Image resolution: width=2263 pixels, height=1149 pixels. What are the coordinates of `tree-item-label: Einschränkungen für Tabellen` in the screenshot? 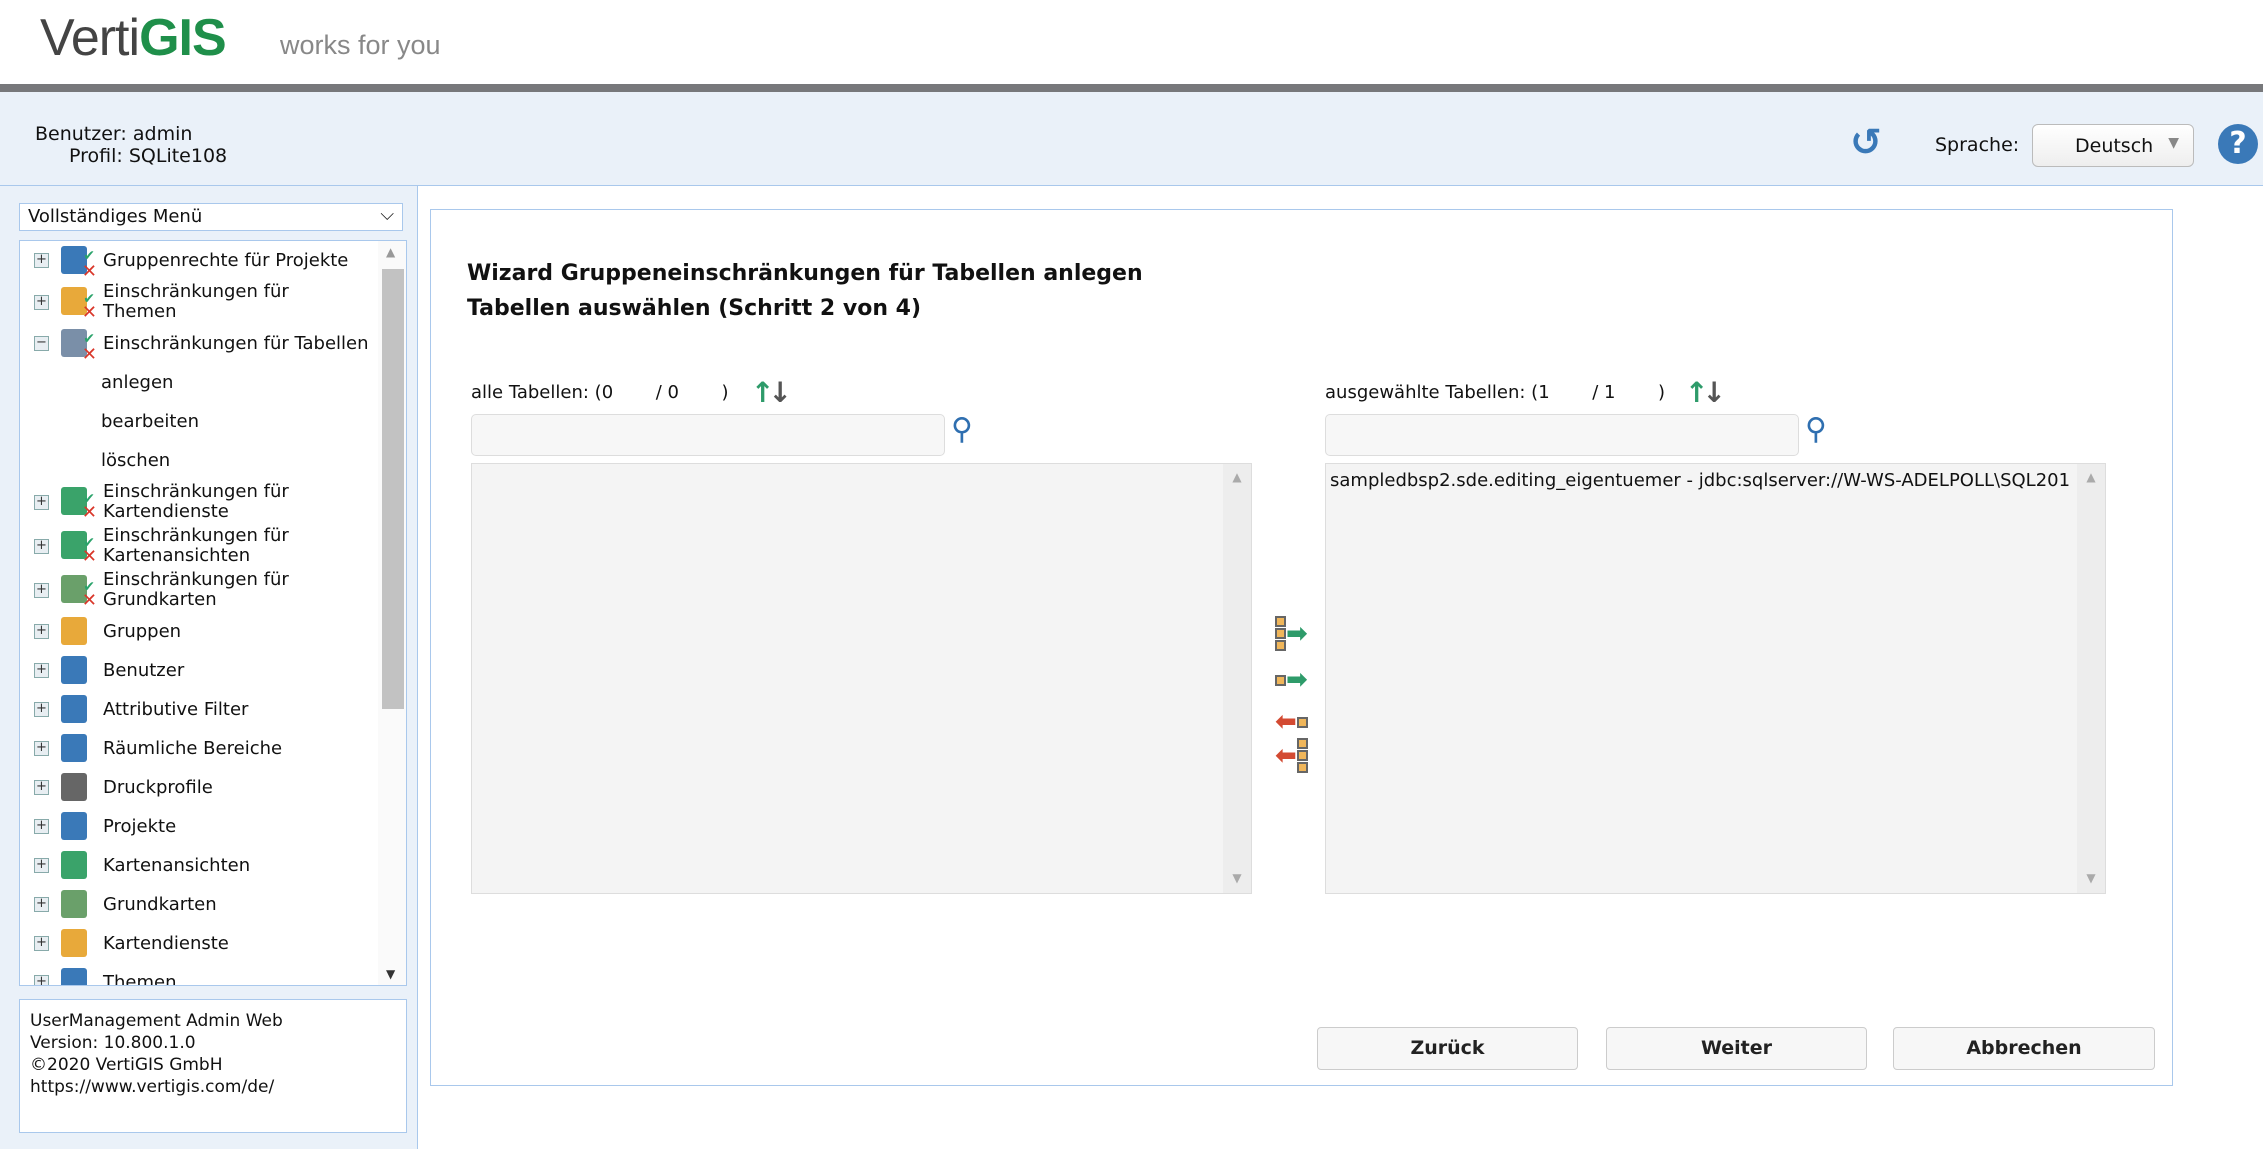 It's located at (236, 343).